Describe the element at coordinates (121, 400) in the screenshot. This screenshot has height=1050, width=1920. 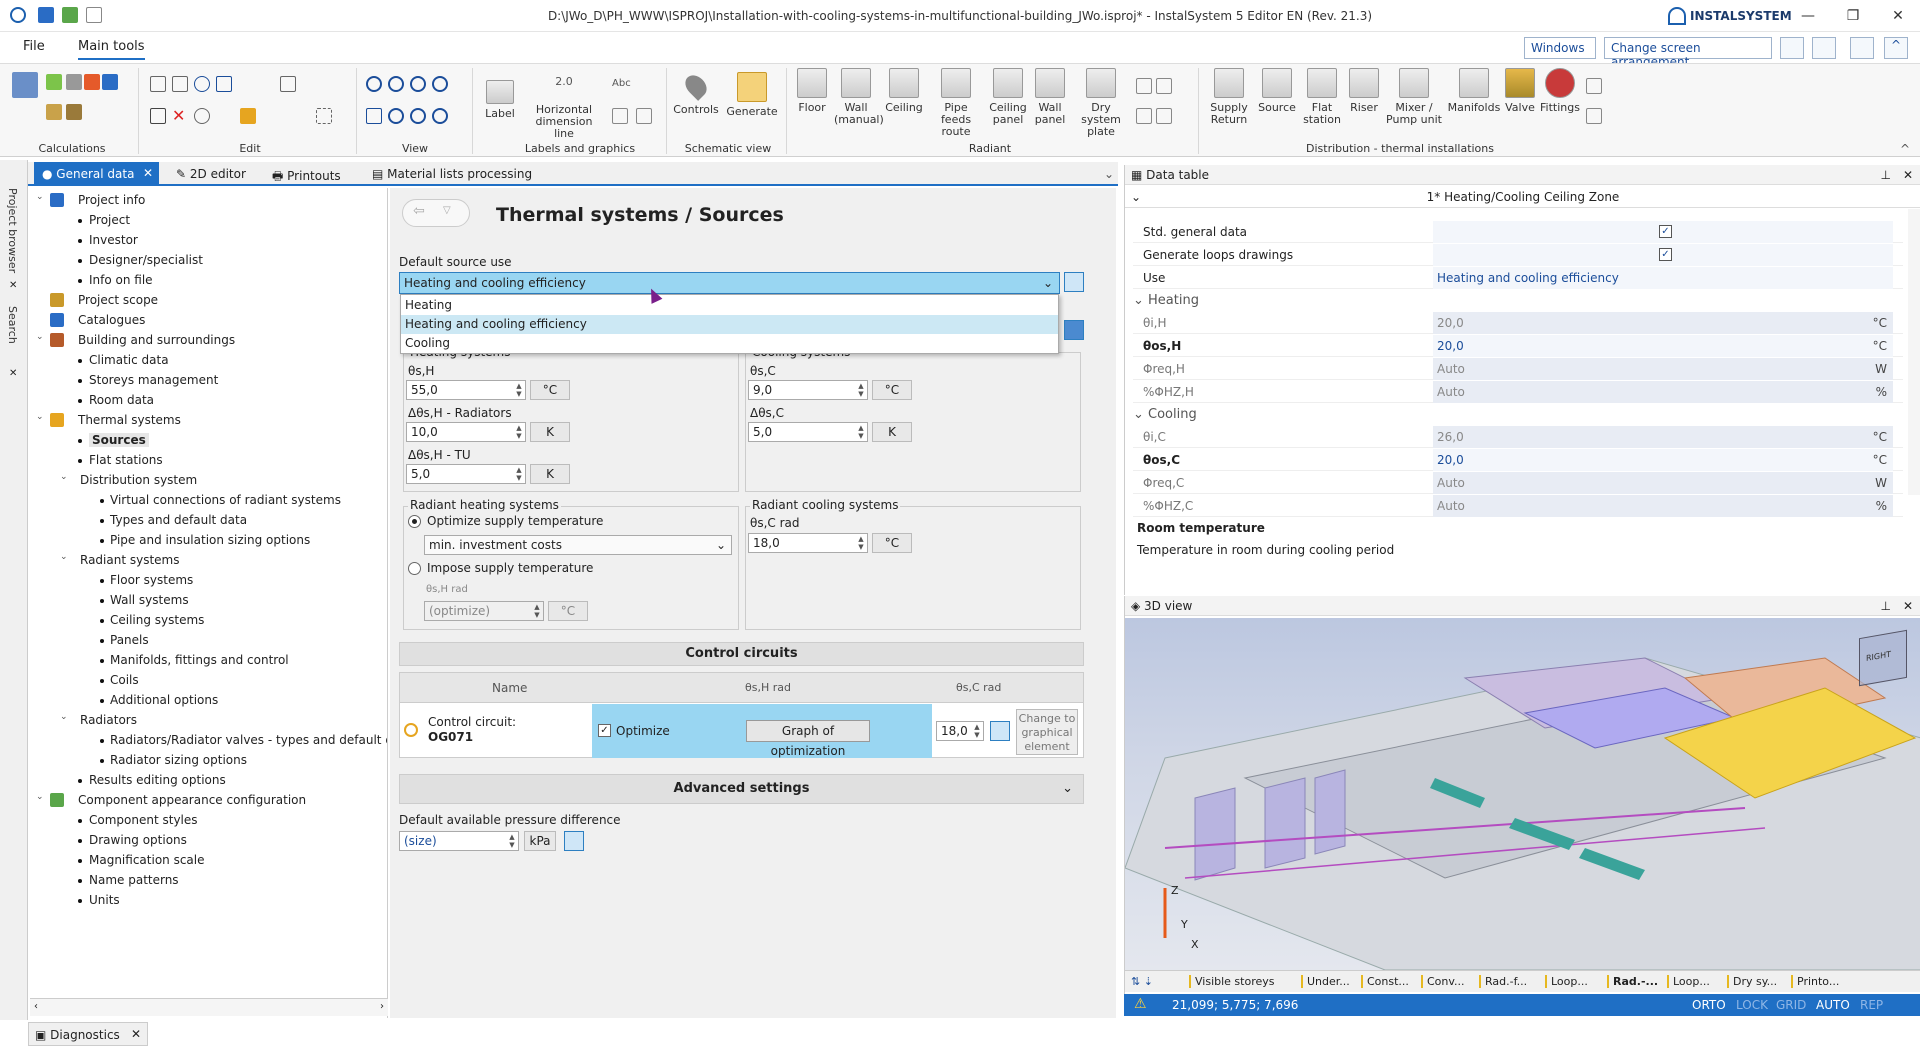
I see `tree-item: Room data` at that location.